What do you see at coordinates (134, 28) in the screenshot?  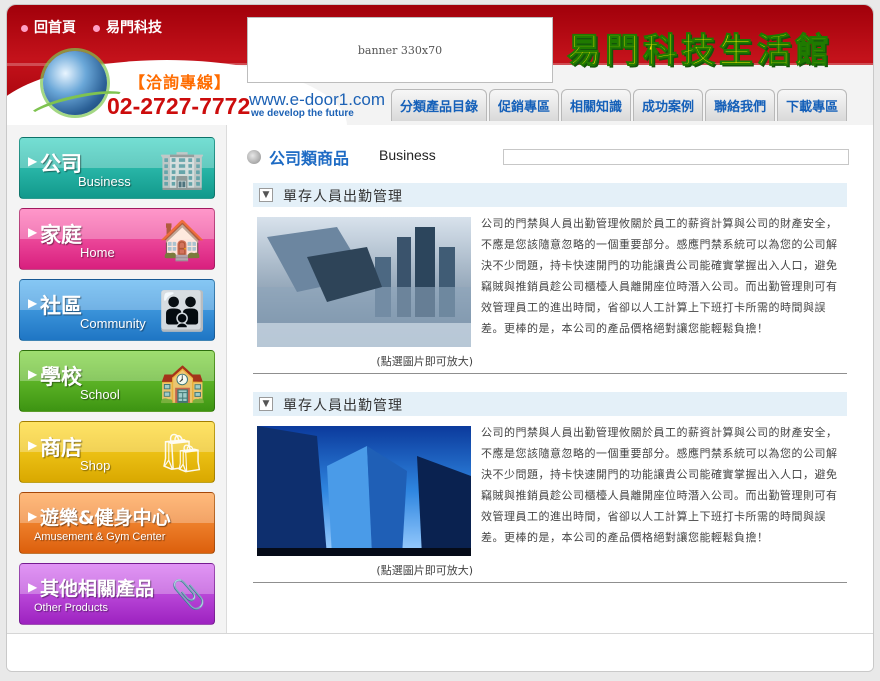 I see `company-link-label: 易門科技` at bounding box center [134, 28].